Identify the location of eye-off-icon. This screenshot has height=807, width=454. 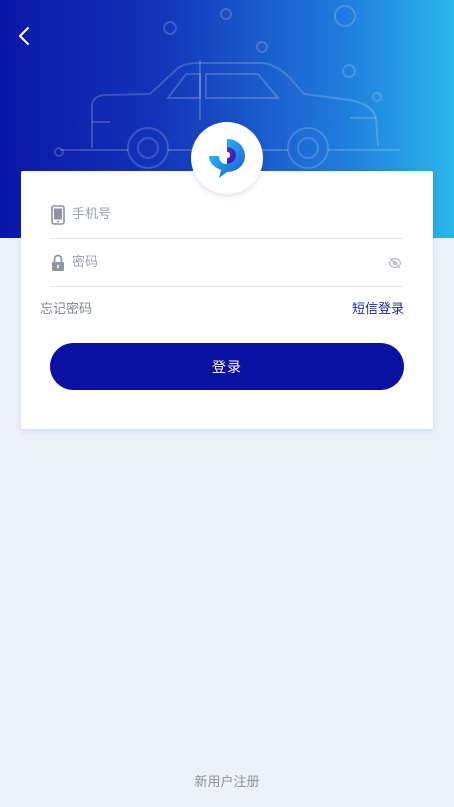
(395, 263).